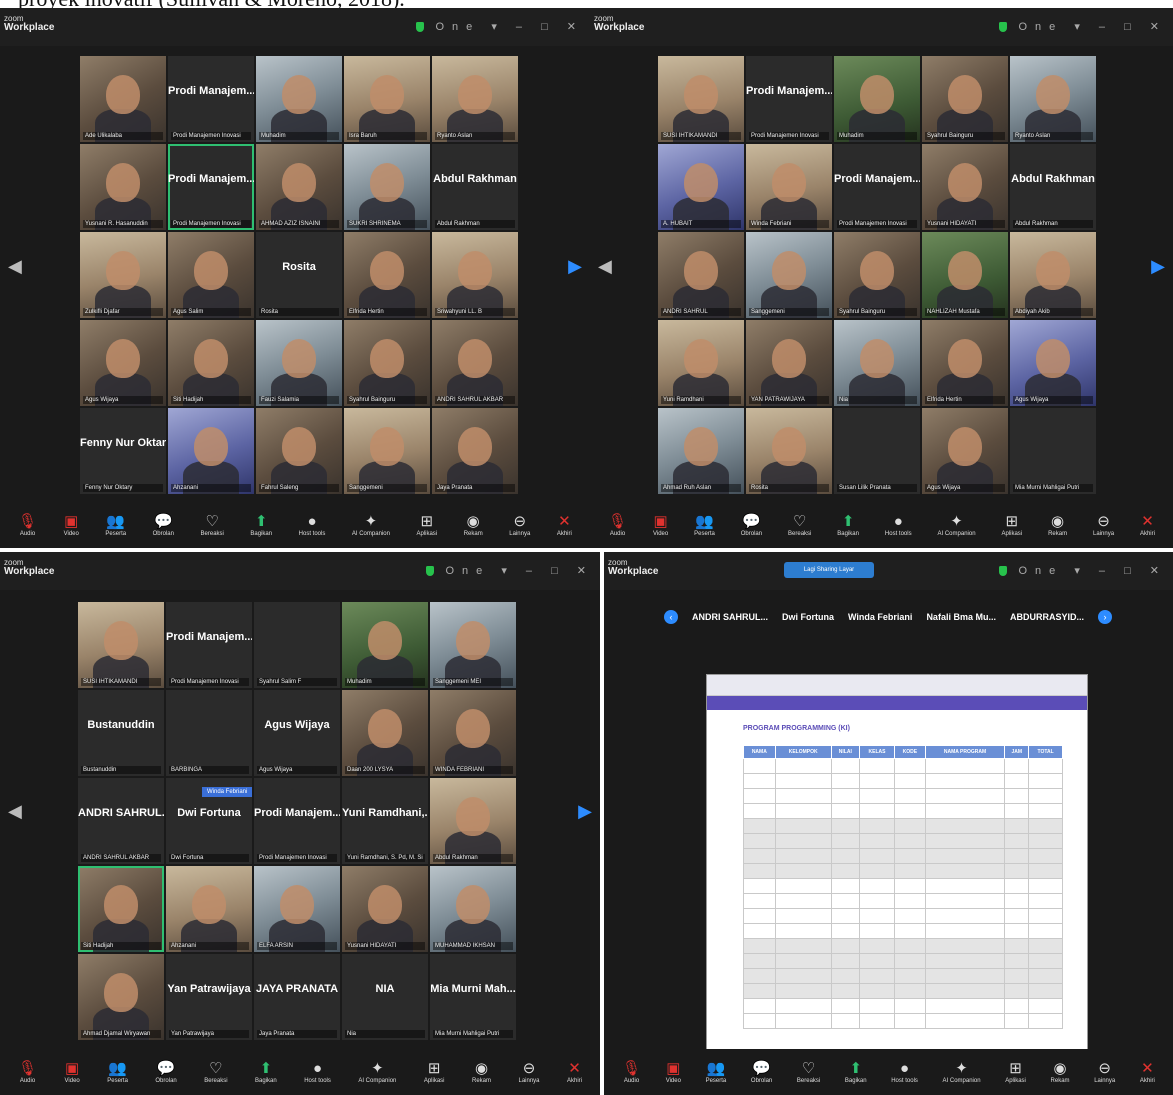 The height and width of the screenshot is (1095, 1173). Describe the element at coordinates (473, 645) in the screenshot. I see `participant-tile: Sanggemeni MEI` at that location.